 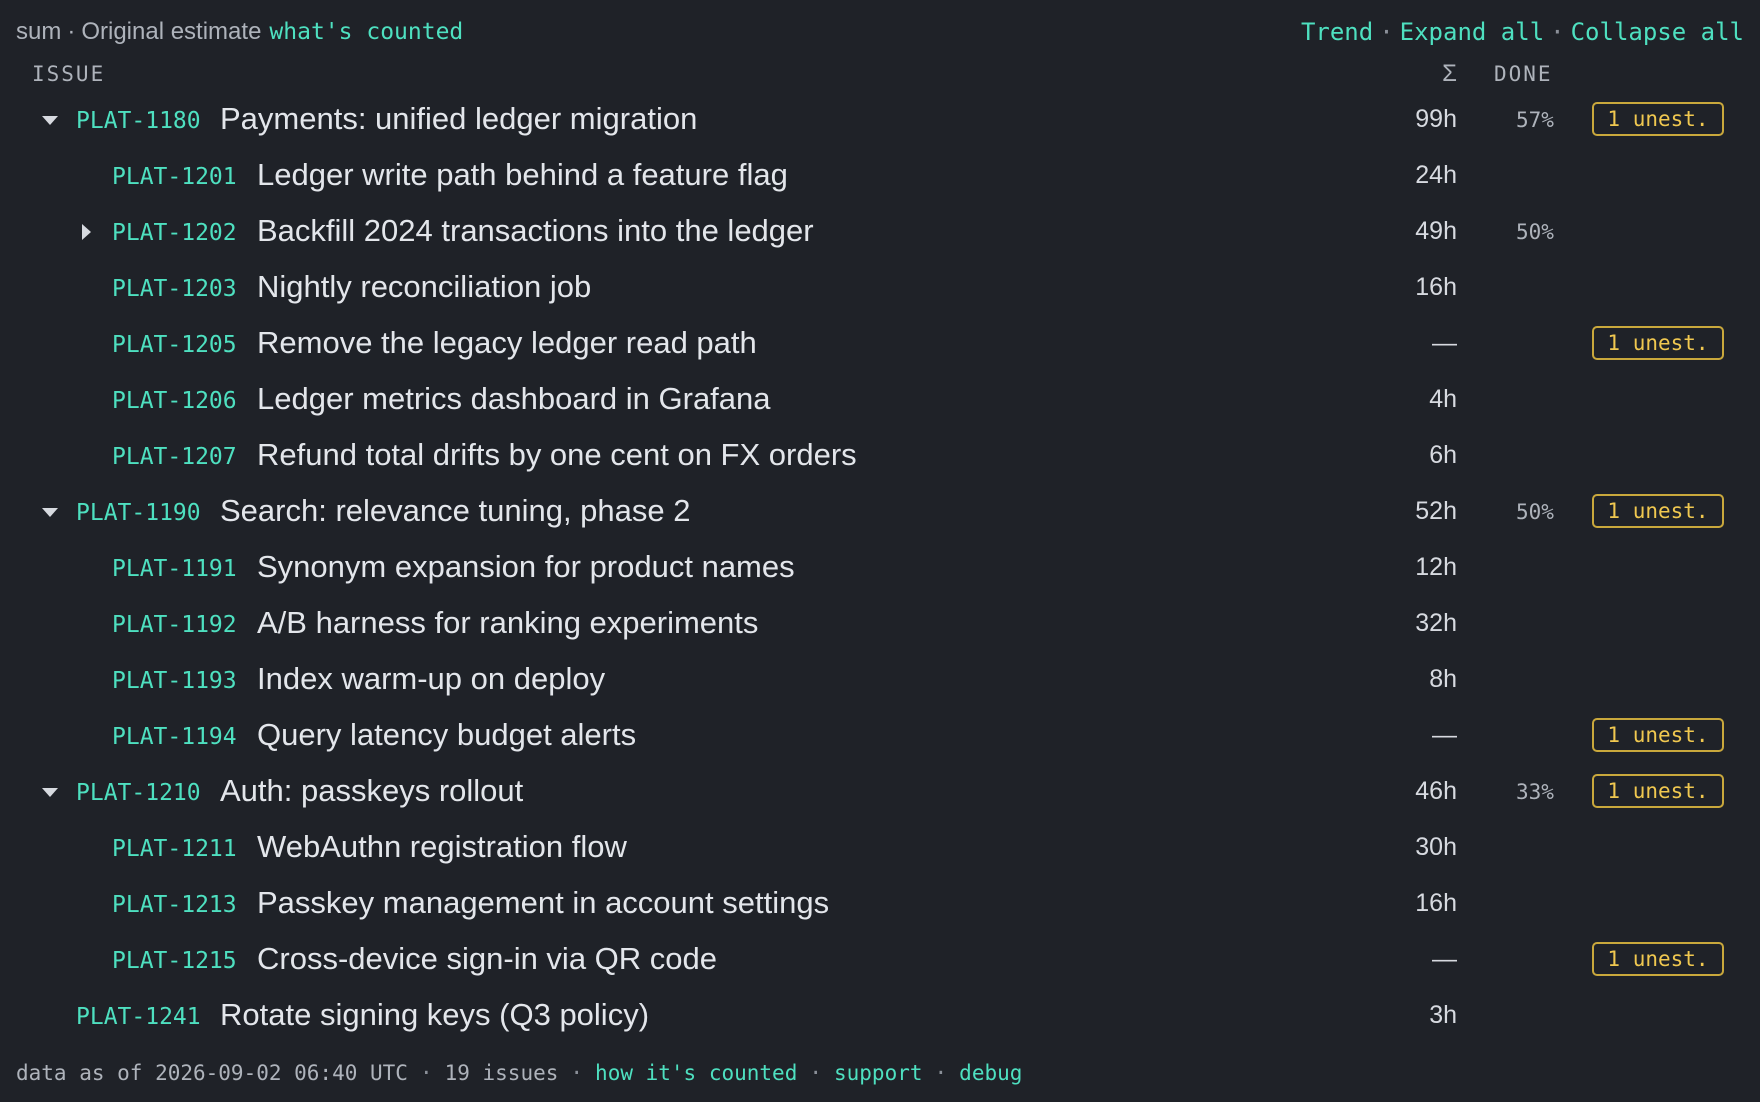 I want to click on table-row: PLAT-1193 Index warm-up on deploy 8h, so click(x=880, y=680).